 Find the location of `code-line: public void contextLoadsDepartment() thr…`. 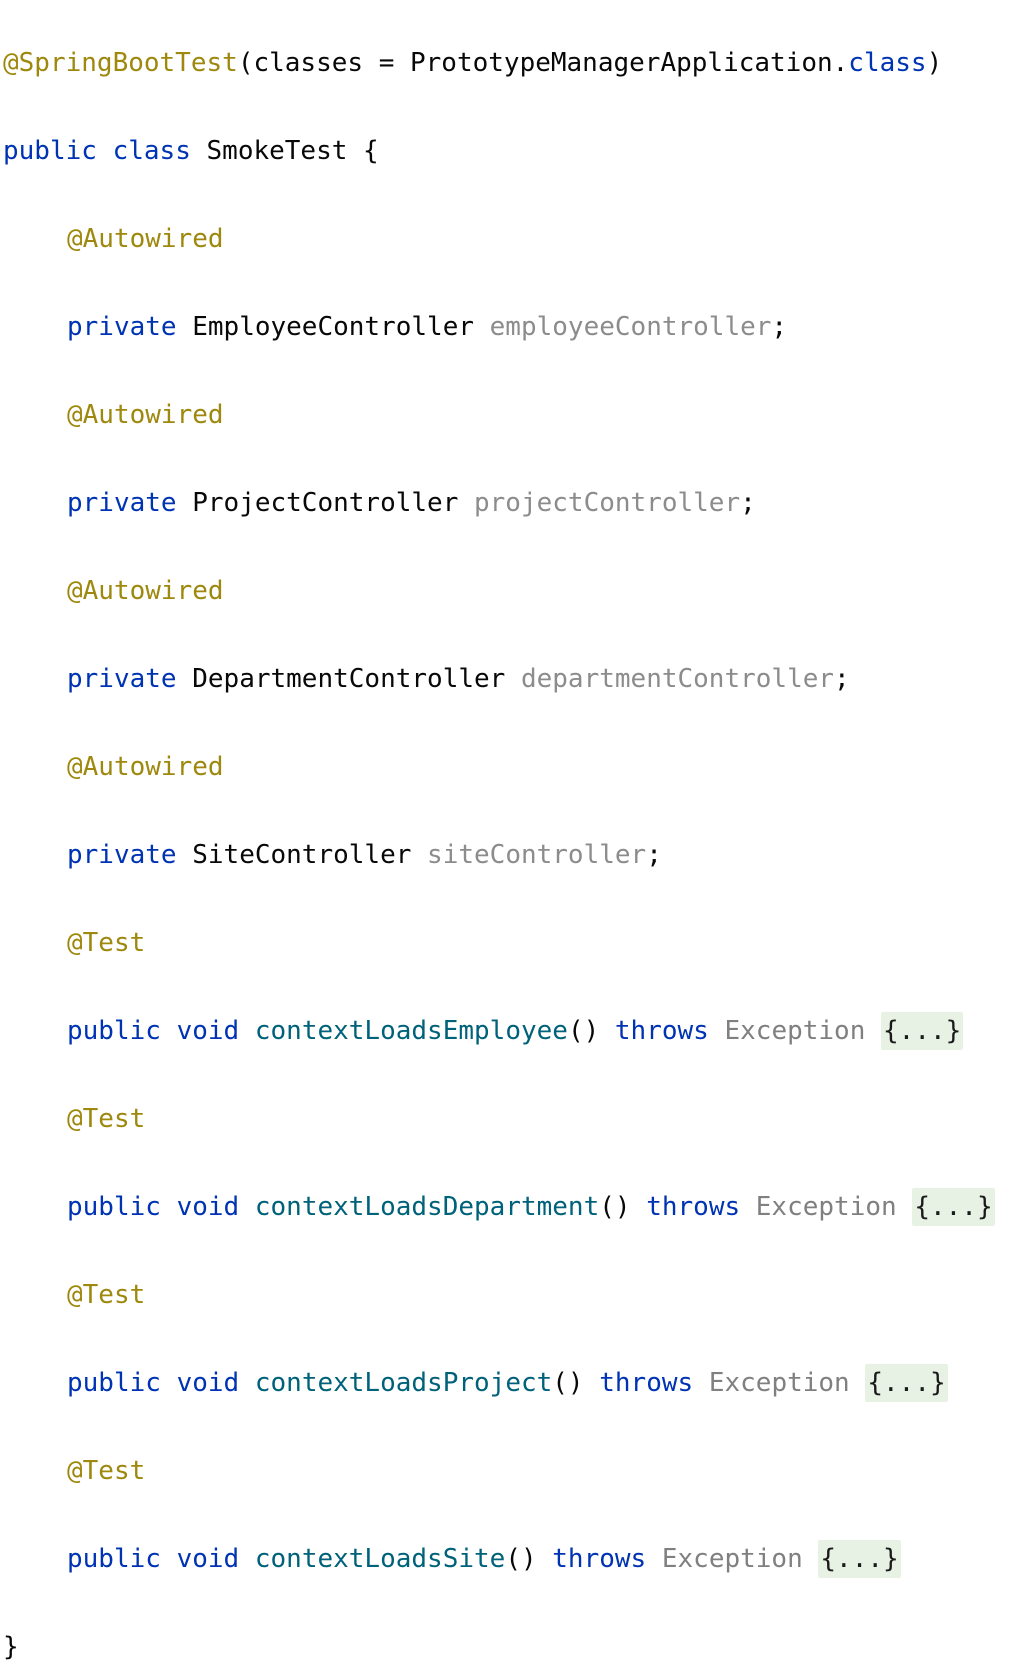

code-line: public void contextLoadsDepartment() thr… is located at coordinates (499, 1207).